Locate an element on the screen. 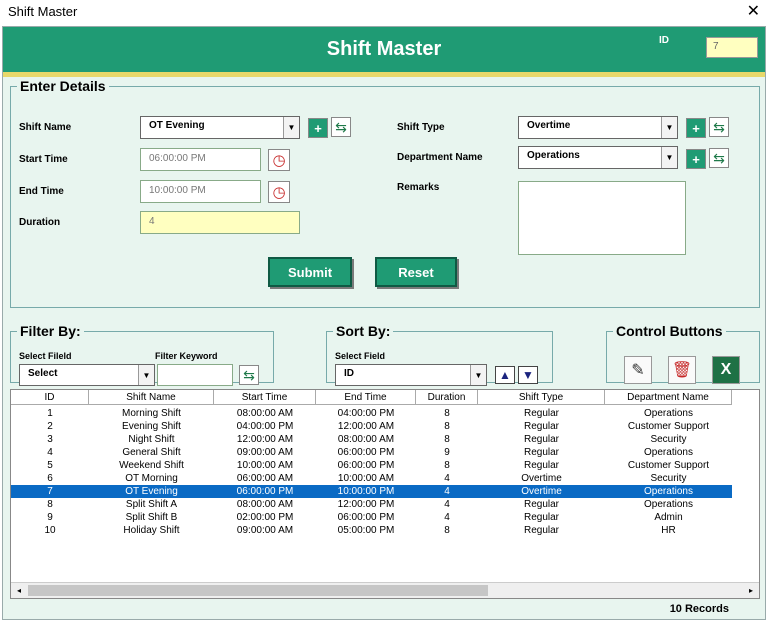  column-header-end-time: End Time is located at coordinates (366, 397).